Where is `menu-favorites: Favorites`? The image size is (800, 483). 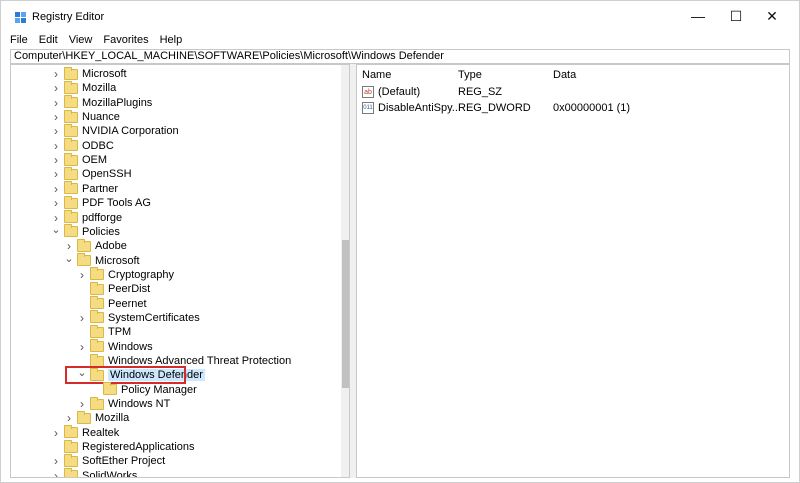 menu-favorites: Favorites is located at coordinates (125, 40).